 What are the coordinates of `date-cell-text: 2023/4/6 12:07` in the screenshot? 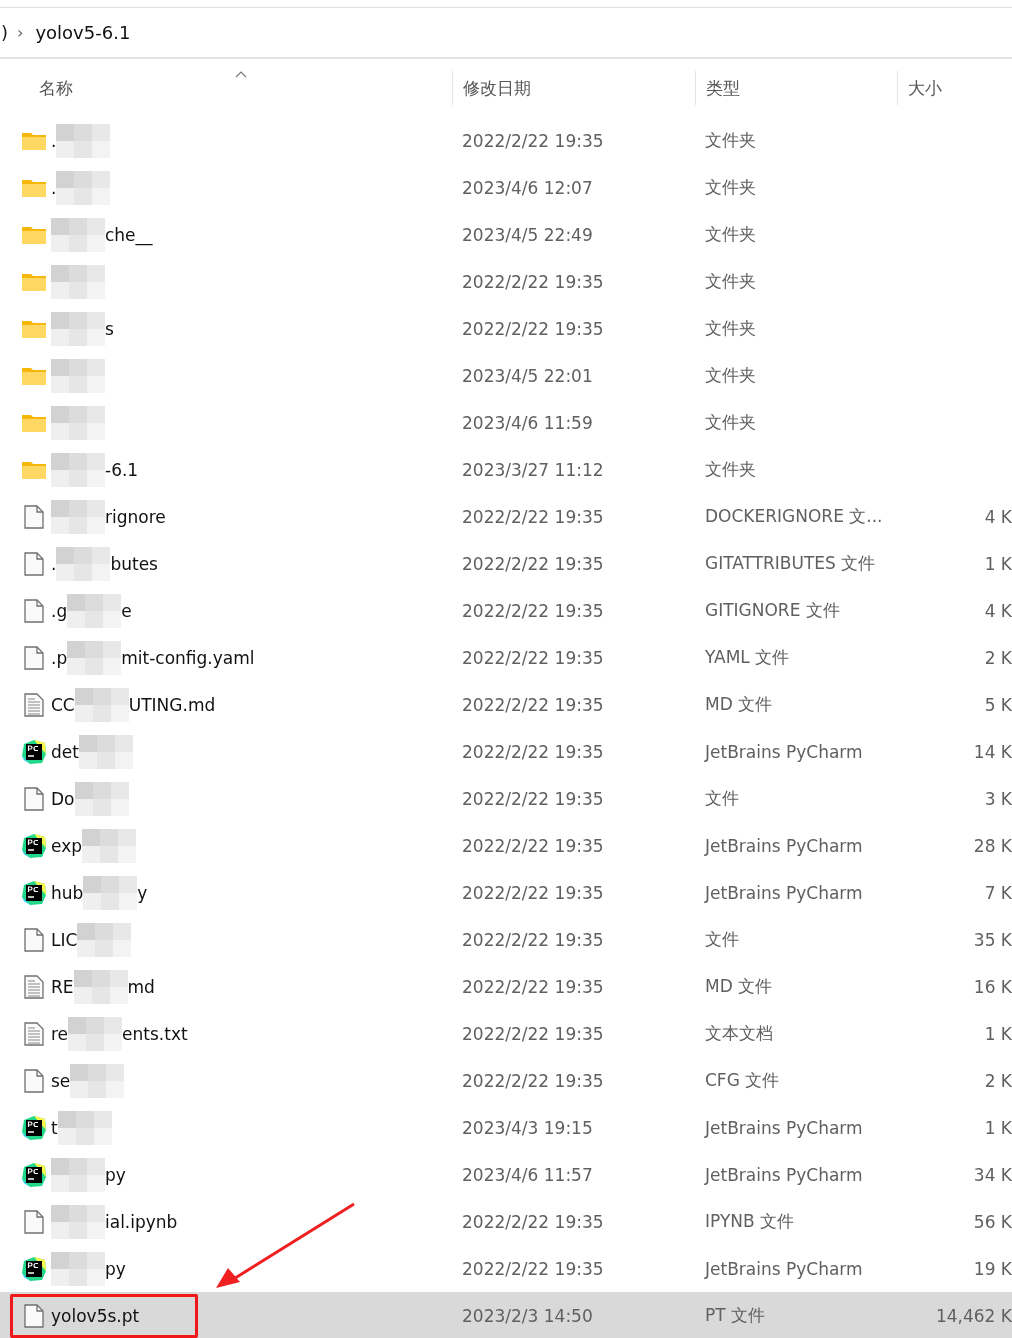 It's located at (527, 187).